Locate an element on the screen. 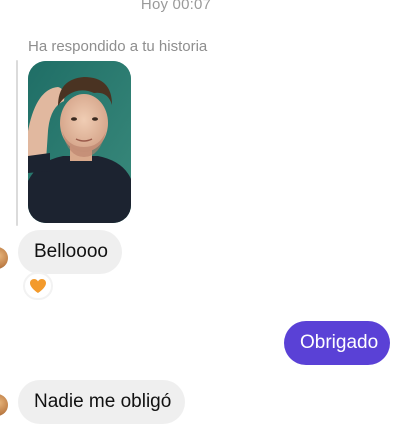 The width and height of the screenshot is (400, 437). outgoing-message-bubble: Obrigado is located at coordinates (337, 343).